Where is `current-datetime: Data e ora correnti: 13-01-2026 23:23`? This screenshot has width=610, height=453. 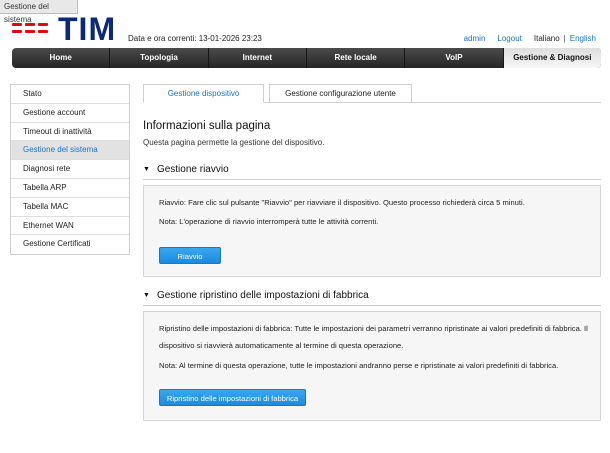
current-datetime: Data e ora correnti: 13-01-2026 23:23 is located at coordinates (195, 38).